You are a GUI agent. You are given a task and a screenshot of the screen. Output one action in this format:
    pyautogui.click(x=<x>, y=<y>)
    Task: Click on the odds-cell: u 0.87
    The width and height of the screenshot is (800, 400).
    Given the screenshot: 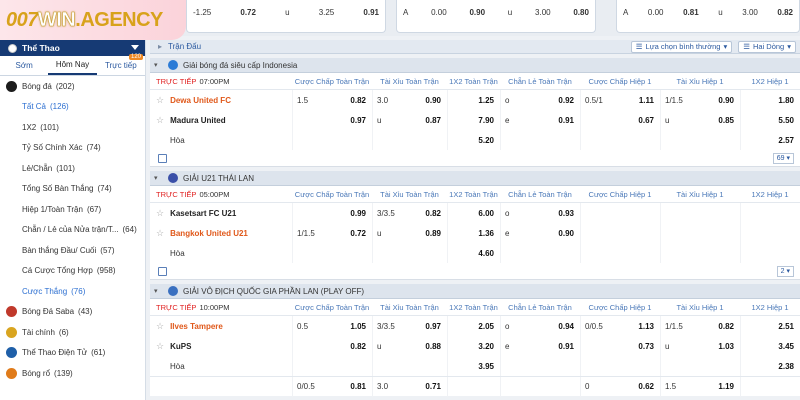 What is the action you would take?
    pyautogui.click(x=409, y=120)
    